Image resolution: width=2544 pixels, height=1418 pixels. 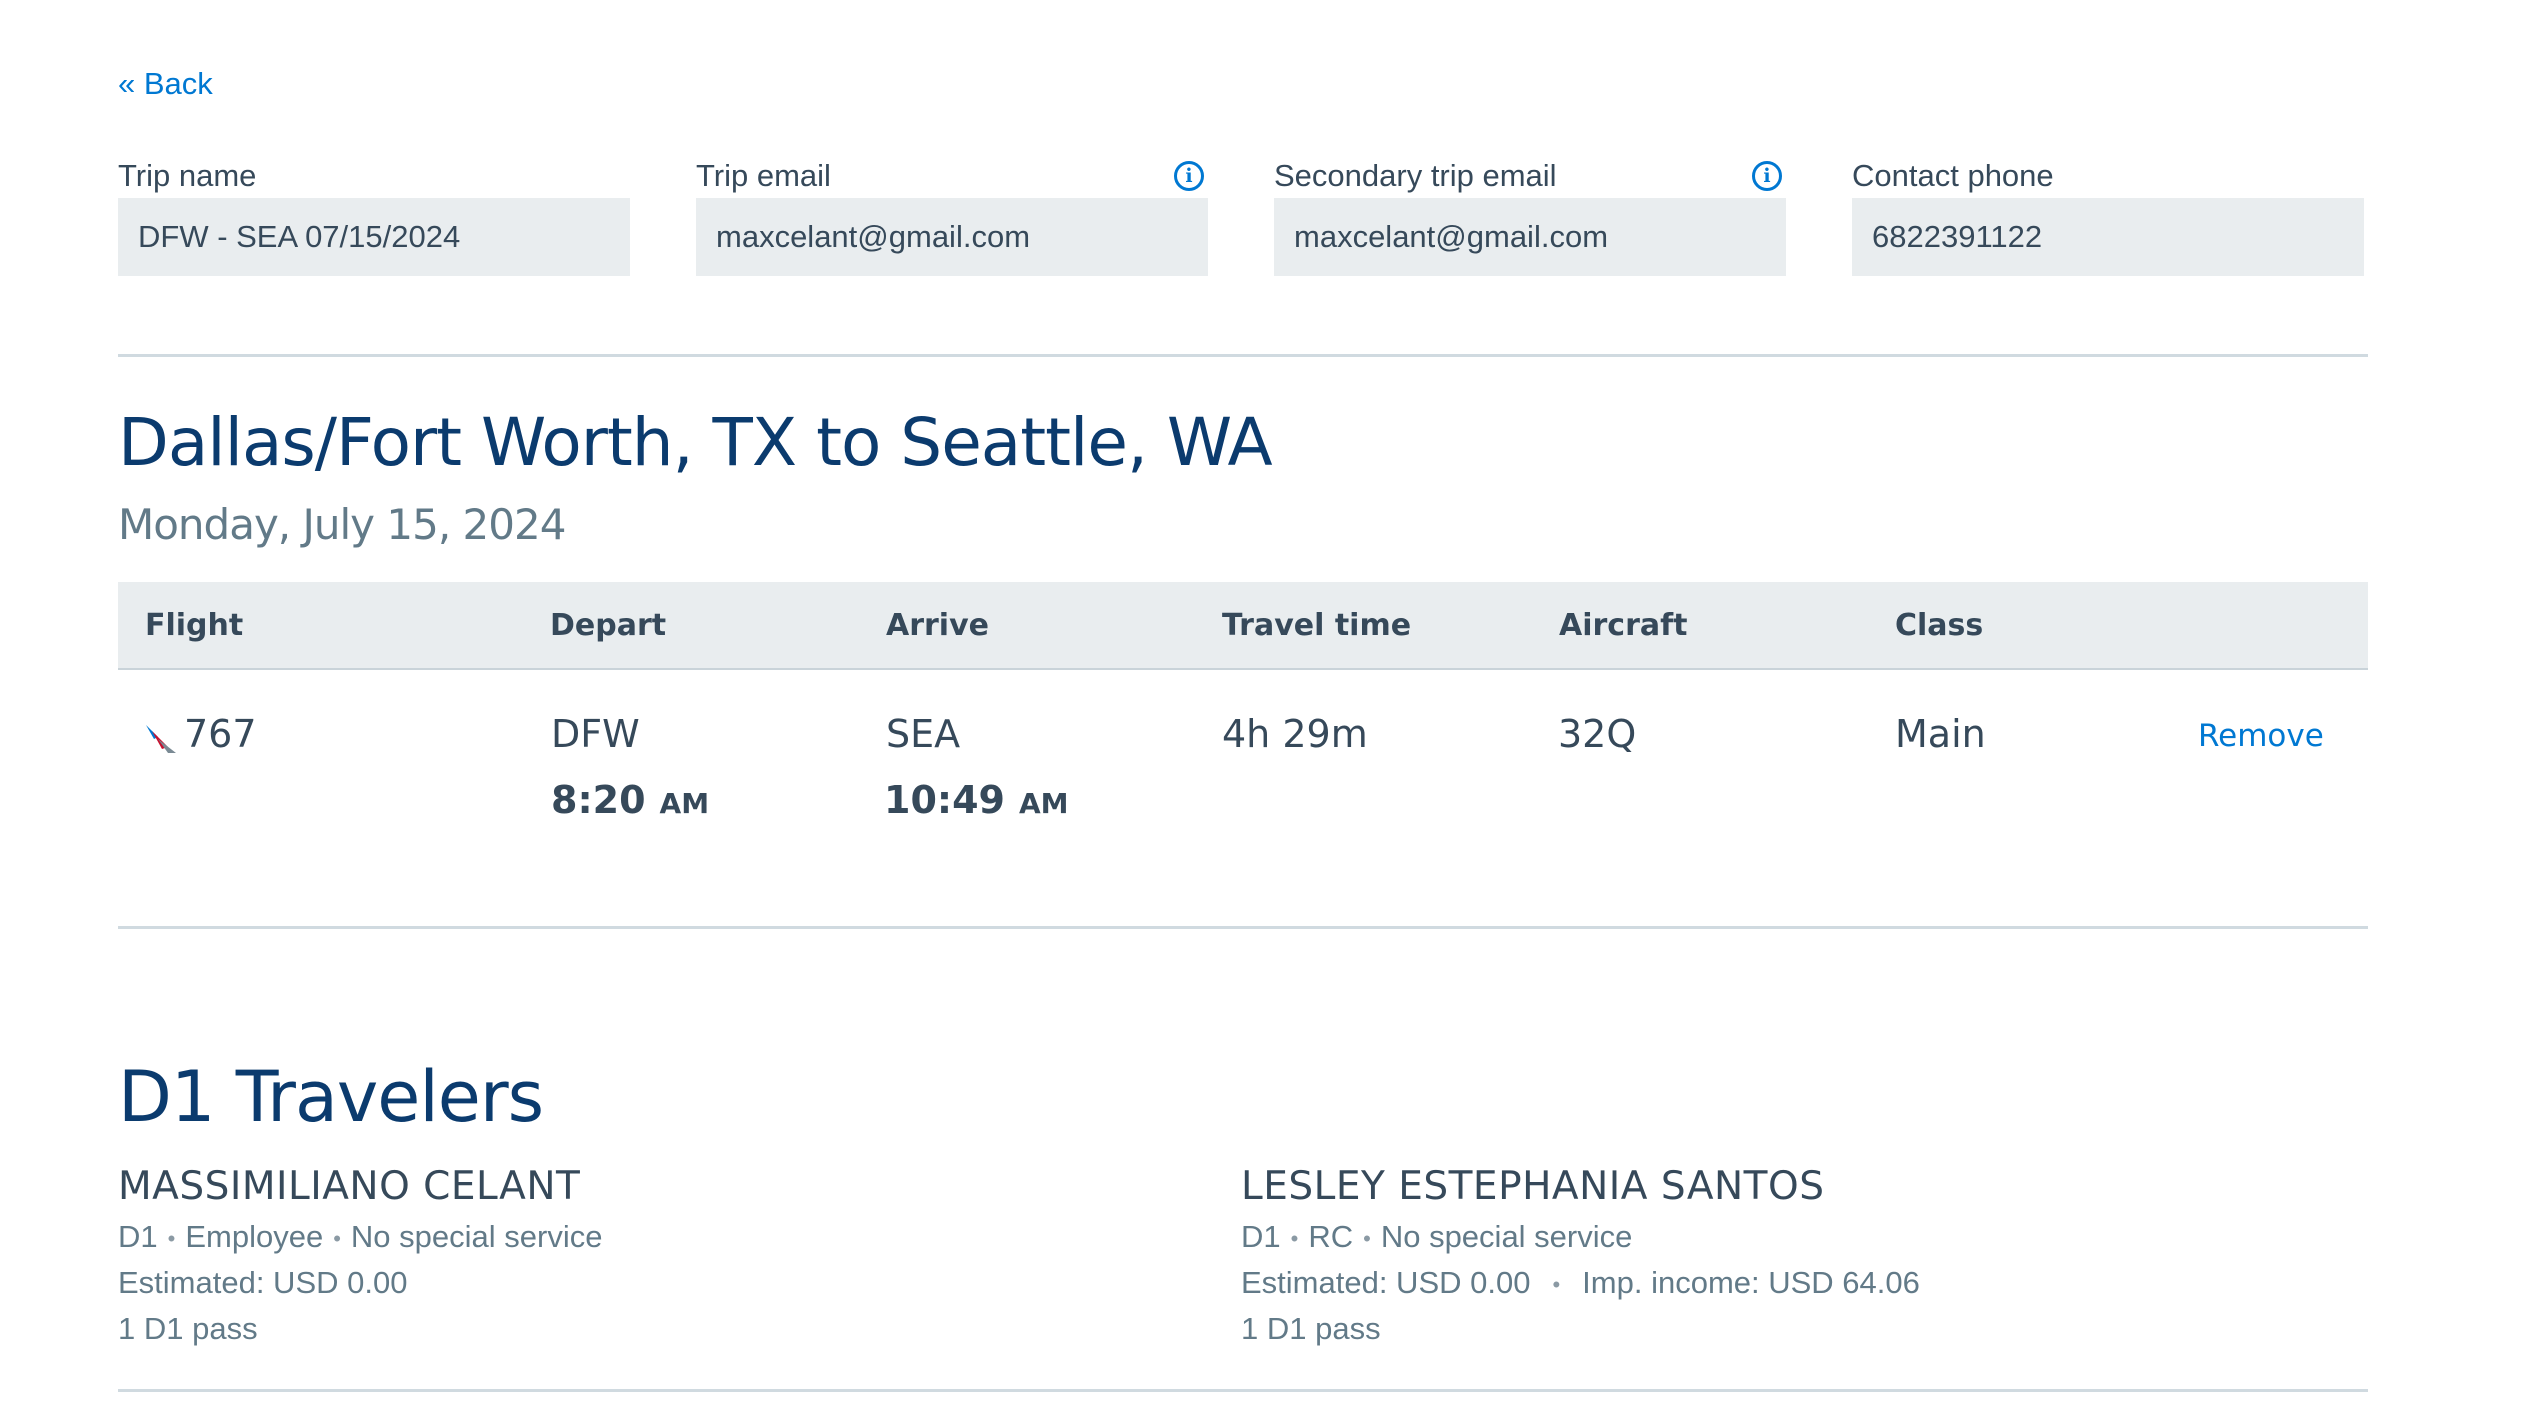 What do you see at coordinates (595, 734) in the screenshot?
I see `depart-airport: DFW` at bounding box center [595, 734].